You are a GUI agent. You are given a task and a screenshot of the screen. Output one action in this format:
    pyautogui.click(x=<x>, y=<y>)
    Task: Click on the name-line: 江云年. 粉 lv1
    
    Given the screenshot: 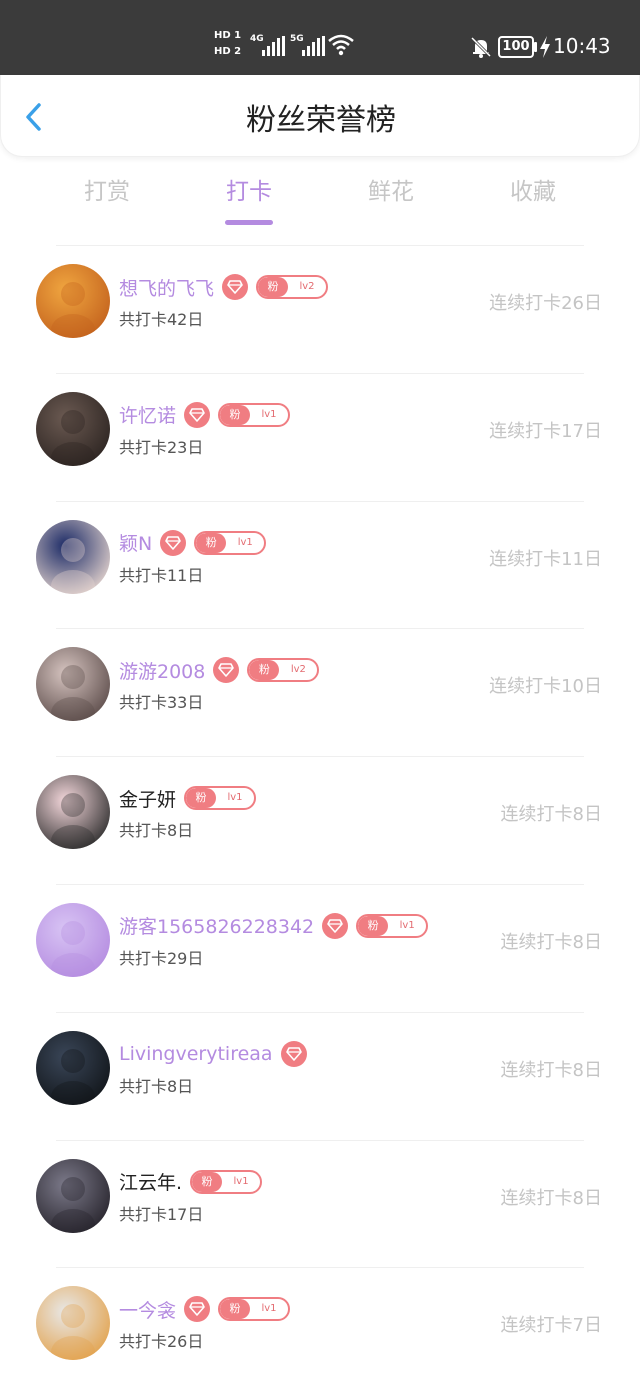 What is the action you would take?
    pyautogui.click(x=191, y=1182)
    